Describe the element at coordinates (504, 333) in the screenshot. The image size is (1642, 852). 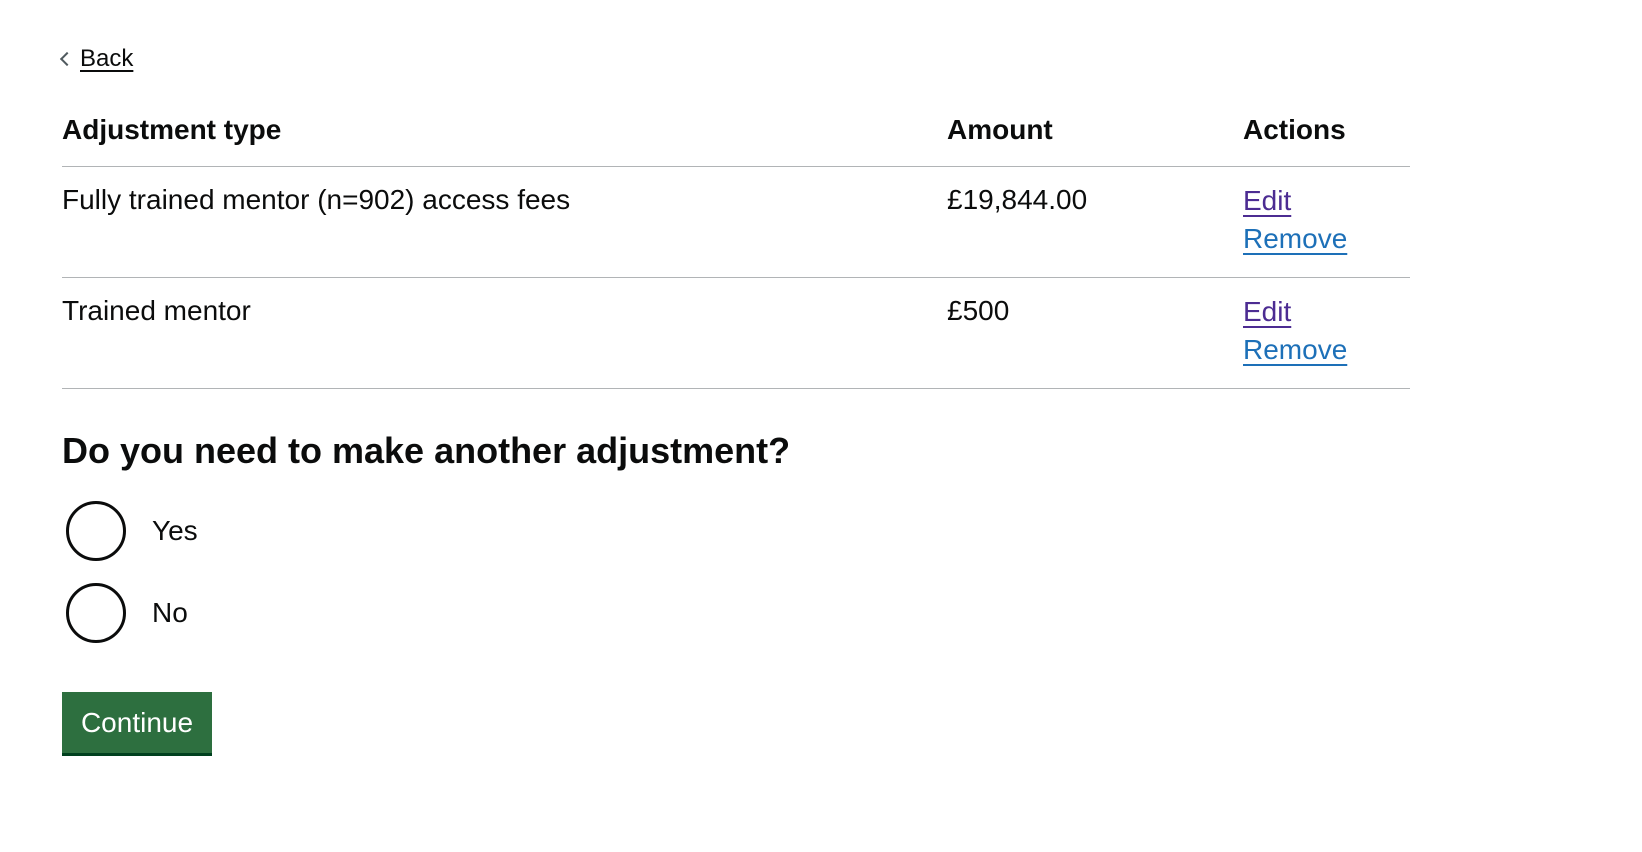
I see `adjustment-type-cell: Trained mentor` at that location.